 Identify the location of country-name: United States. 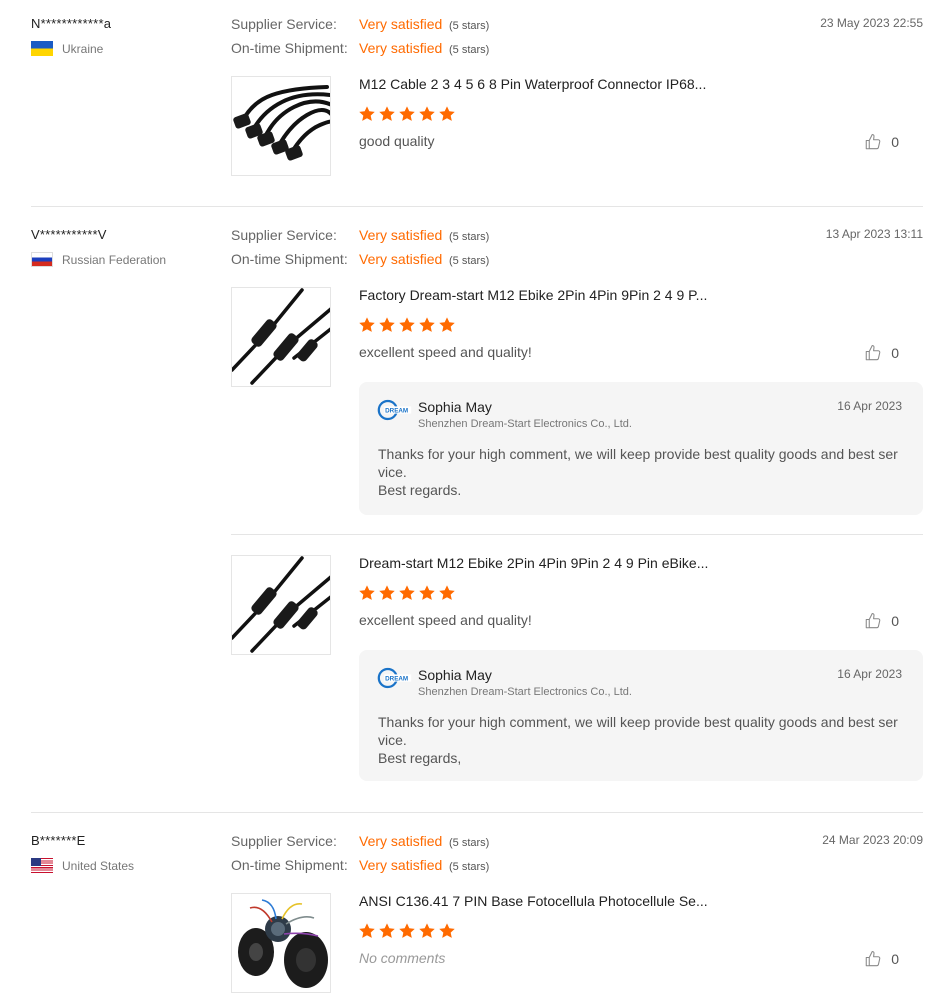
(98, 865).